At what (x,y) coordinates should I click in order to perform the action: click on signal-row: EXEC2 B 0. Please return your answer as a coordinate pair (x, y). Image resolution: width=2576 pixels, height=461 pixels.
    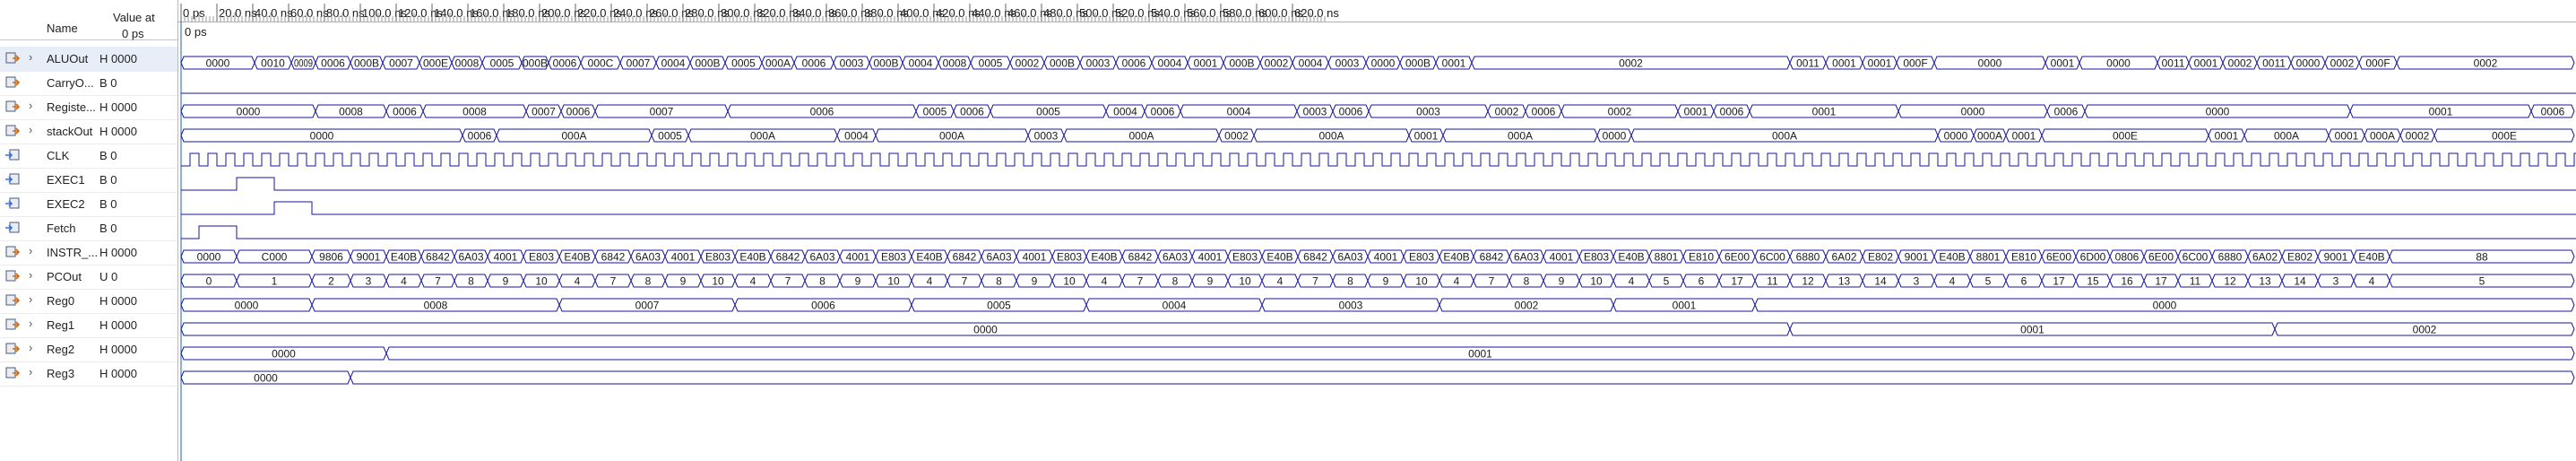
    Looking at the image, I should click on (88, 204).